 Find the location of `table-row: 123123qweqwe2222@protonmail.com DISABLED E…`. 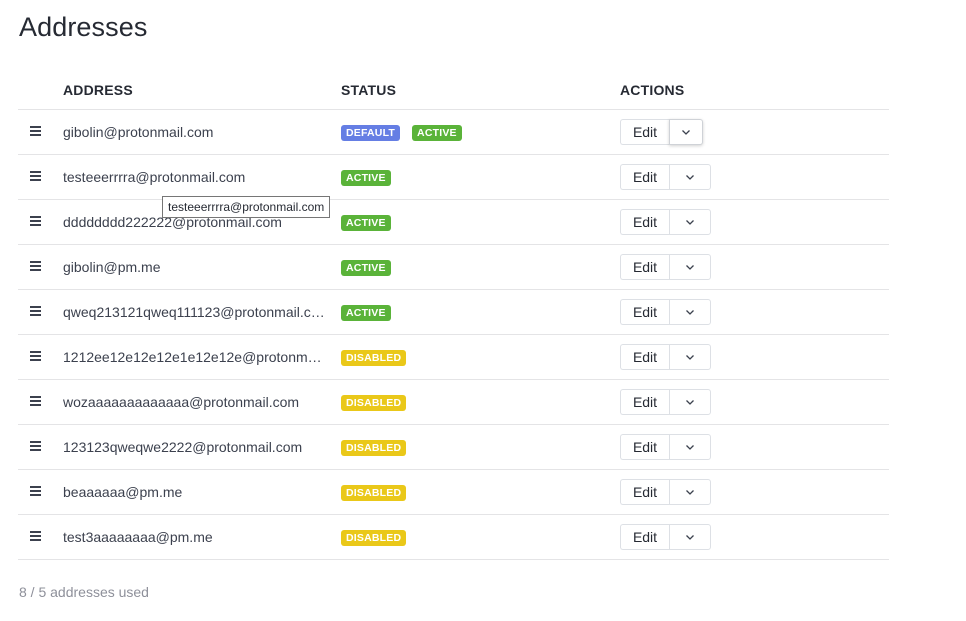

table-row: 123123qweqwe2222@protonmail.com DISABLED E… is located at coordinates (453, 447).